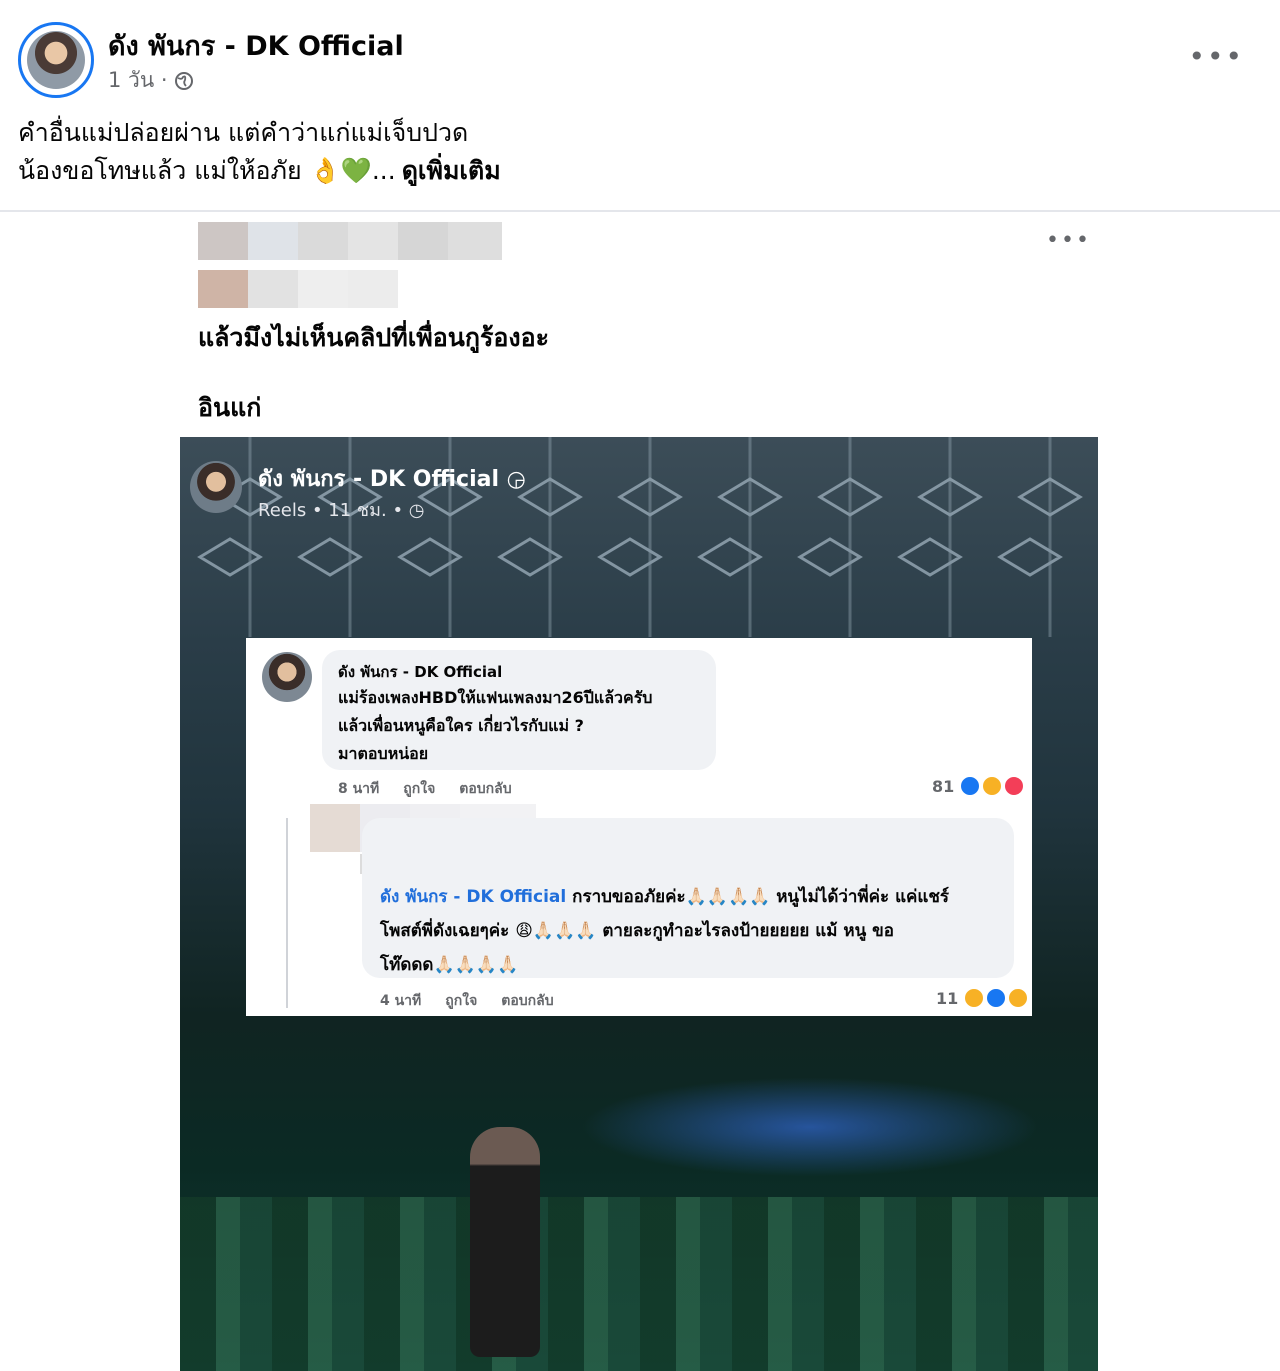 The width and height of the screenshot is (1280, 1371). I want to click on reply-reaction-summary: 11, so click(982, 998).